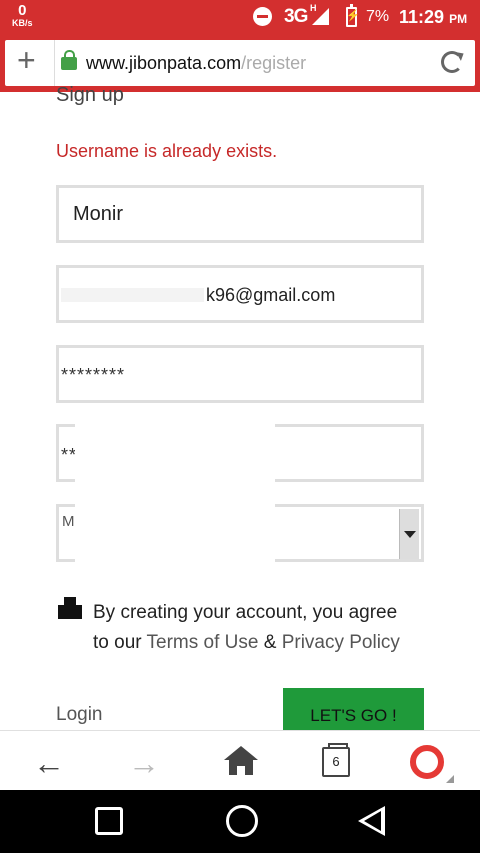 This screenshot has height=853, width=480. I want to click on signal-icon, so click(320, 16).